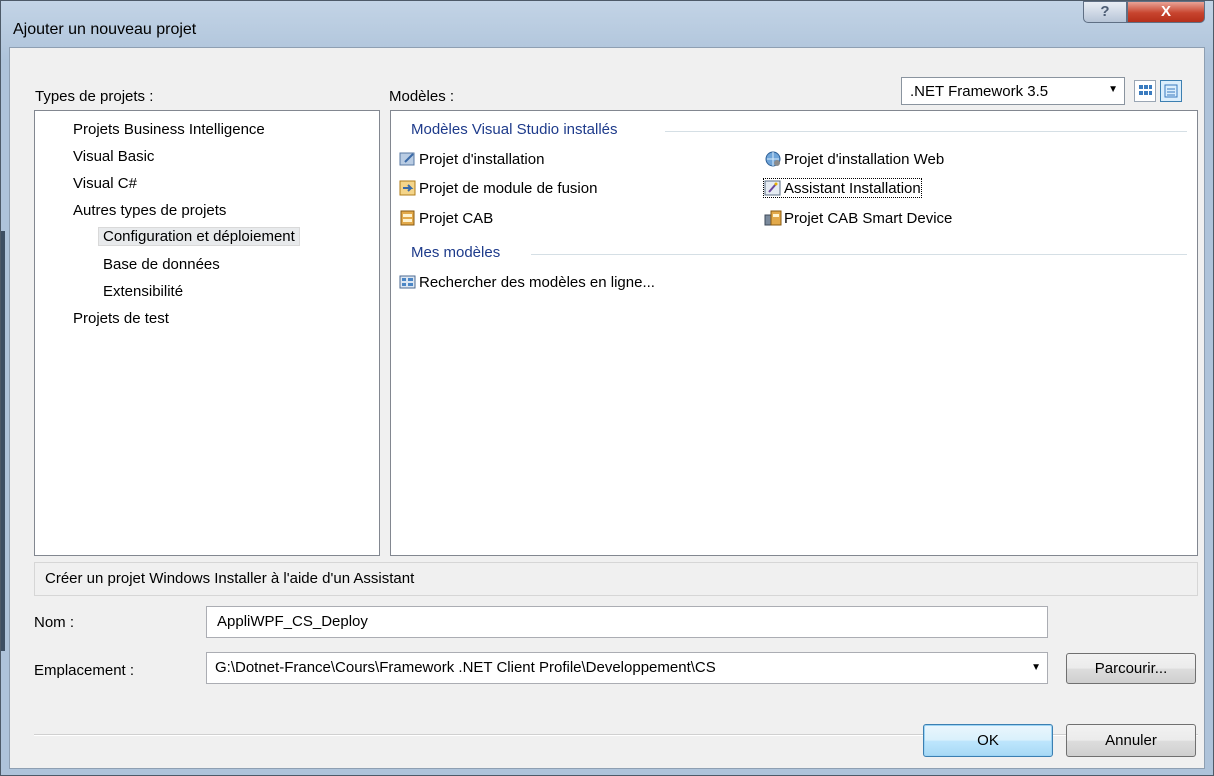  I want to click on tree-item-extensibility: Extensibilité, so click(143, 291).